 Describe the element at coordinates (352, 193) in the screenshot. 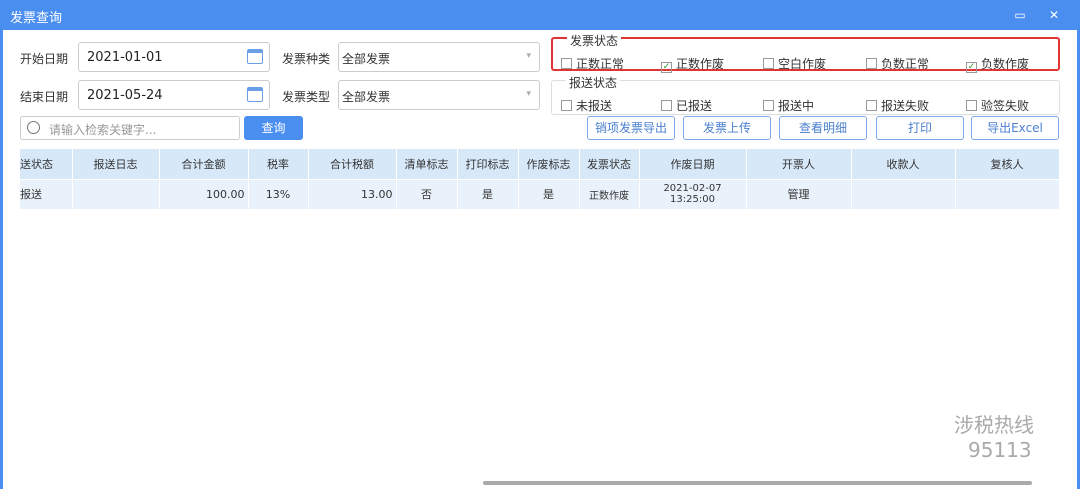

I see `table-cell: 13.00` at that location.